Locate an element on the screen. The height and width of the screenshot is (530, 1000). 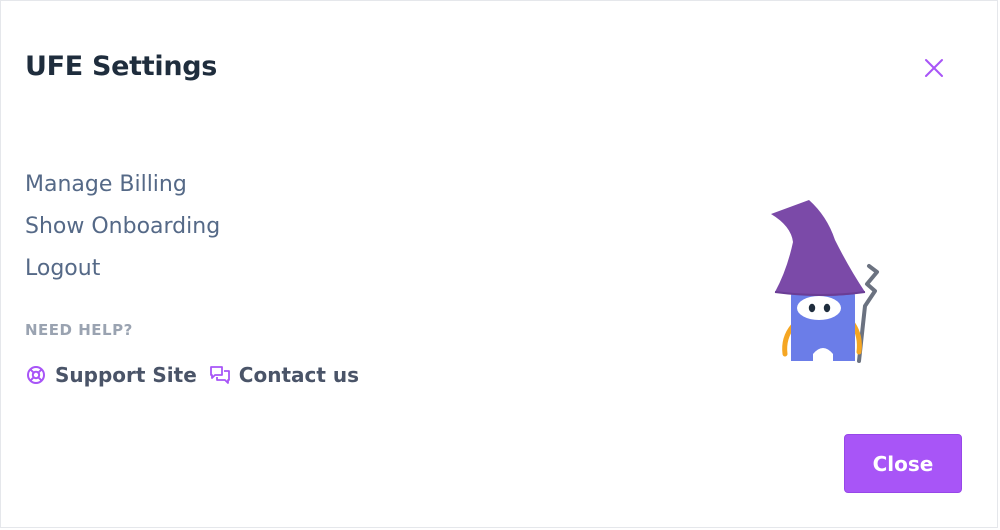
contact-us-label: Contact us is located at coordinates (299, 375).